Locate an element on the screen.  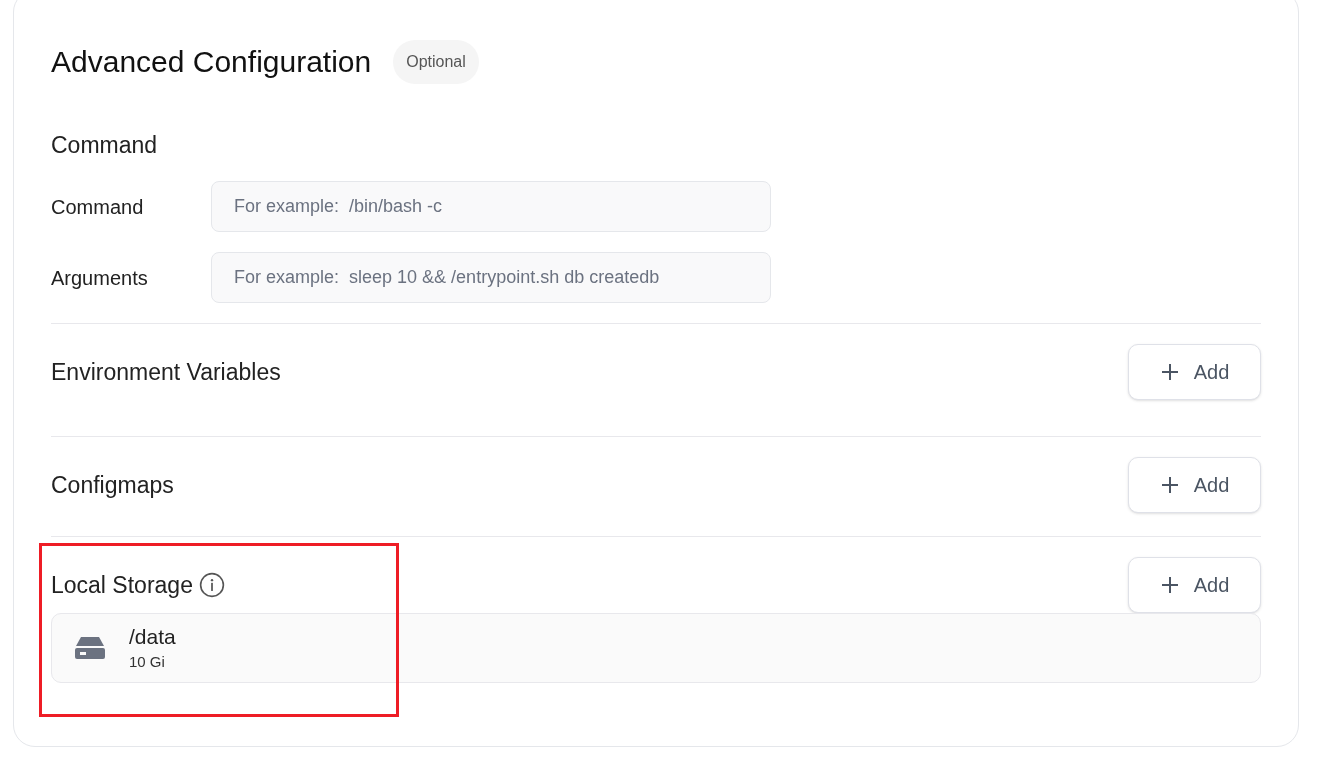
volume-size: 10 Gi is located at coordinates (147, 662).